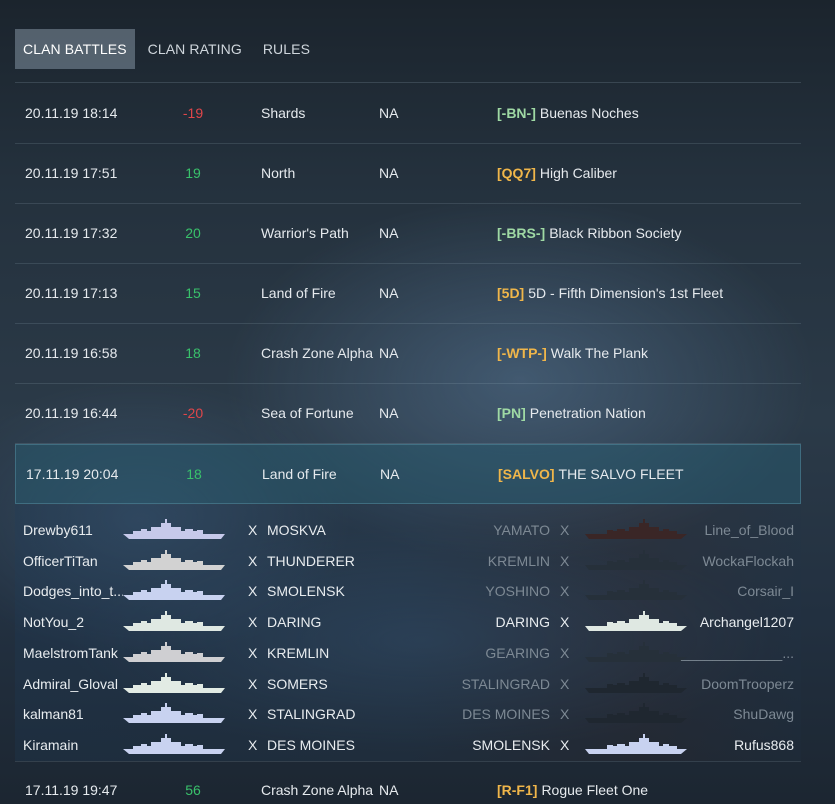  I want to click on opponent-clan: [R-F1] Rogue Fleet One, so click(572, 783).